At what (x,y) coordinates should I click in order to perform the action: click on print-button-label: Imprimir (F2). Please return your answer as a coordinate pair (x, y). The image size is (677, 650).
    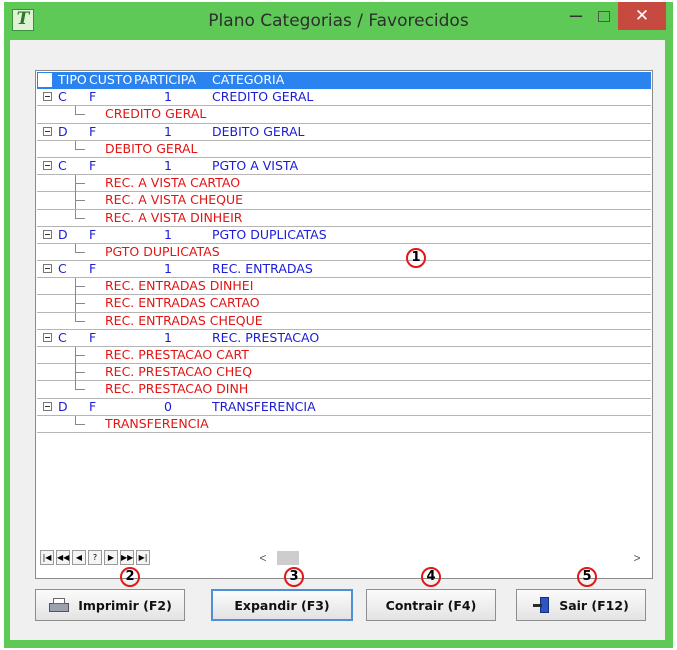
    Looking at the image, I should click on (125, 605).